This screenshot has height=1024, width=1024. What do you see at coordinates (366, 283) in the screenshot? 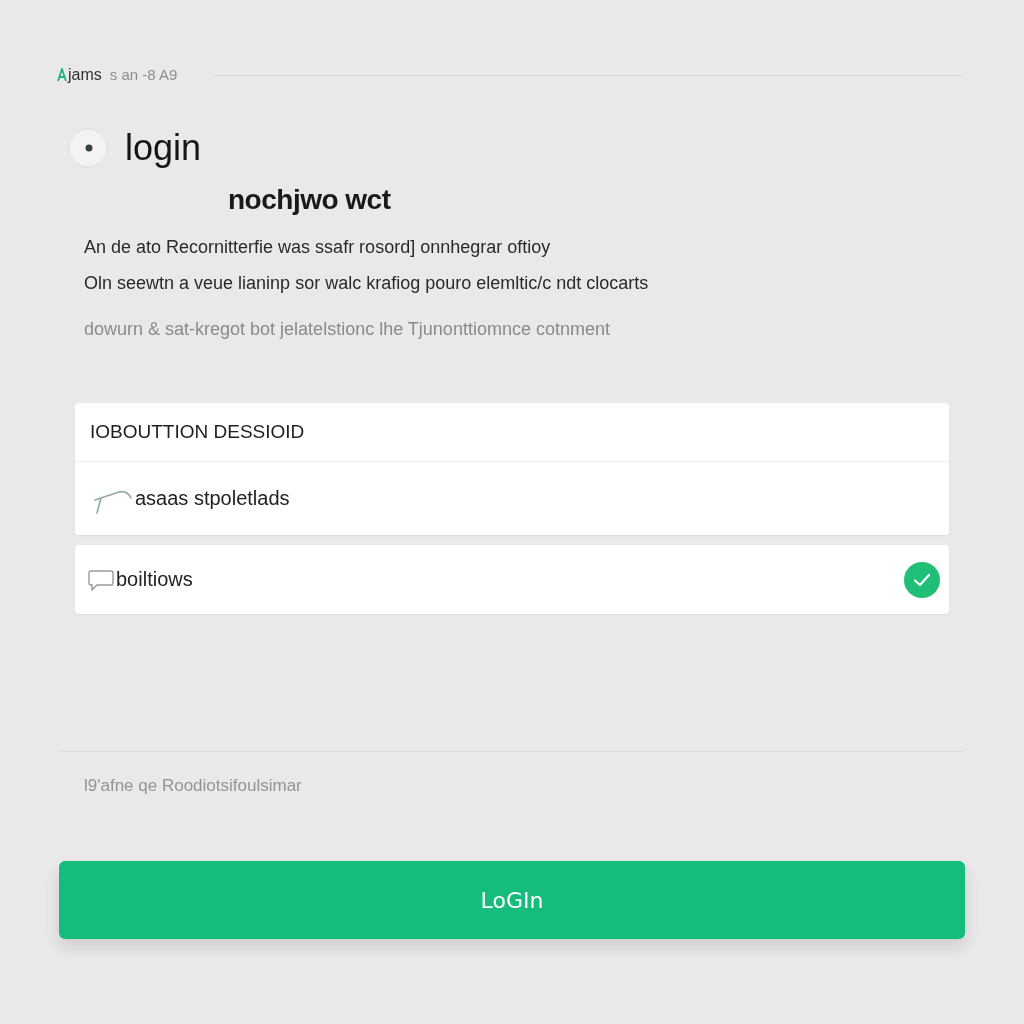
I see `description-line: Oln seewtn a veue lianinp sor walc krafiog pouro elemltic/c ndt clocarts` at bounding box center [366, 283].